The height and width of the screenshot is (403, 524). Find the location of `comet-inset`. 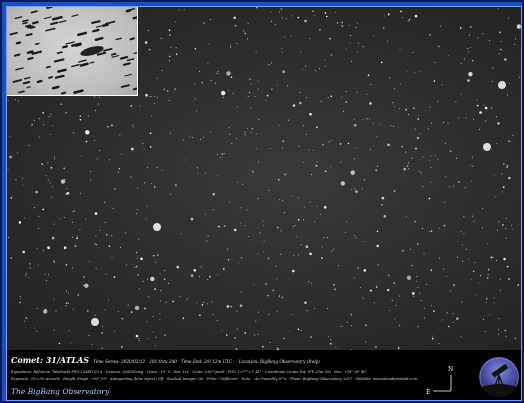

comet-inset is located at coordinates (72, 51).